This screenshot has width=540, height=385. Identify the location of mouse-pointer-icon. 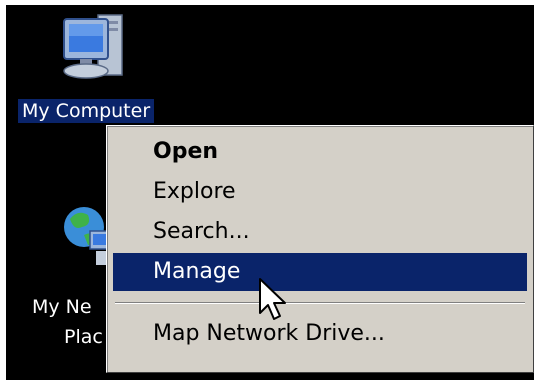
(272, 299).